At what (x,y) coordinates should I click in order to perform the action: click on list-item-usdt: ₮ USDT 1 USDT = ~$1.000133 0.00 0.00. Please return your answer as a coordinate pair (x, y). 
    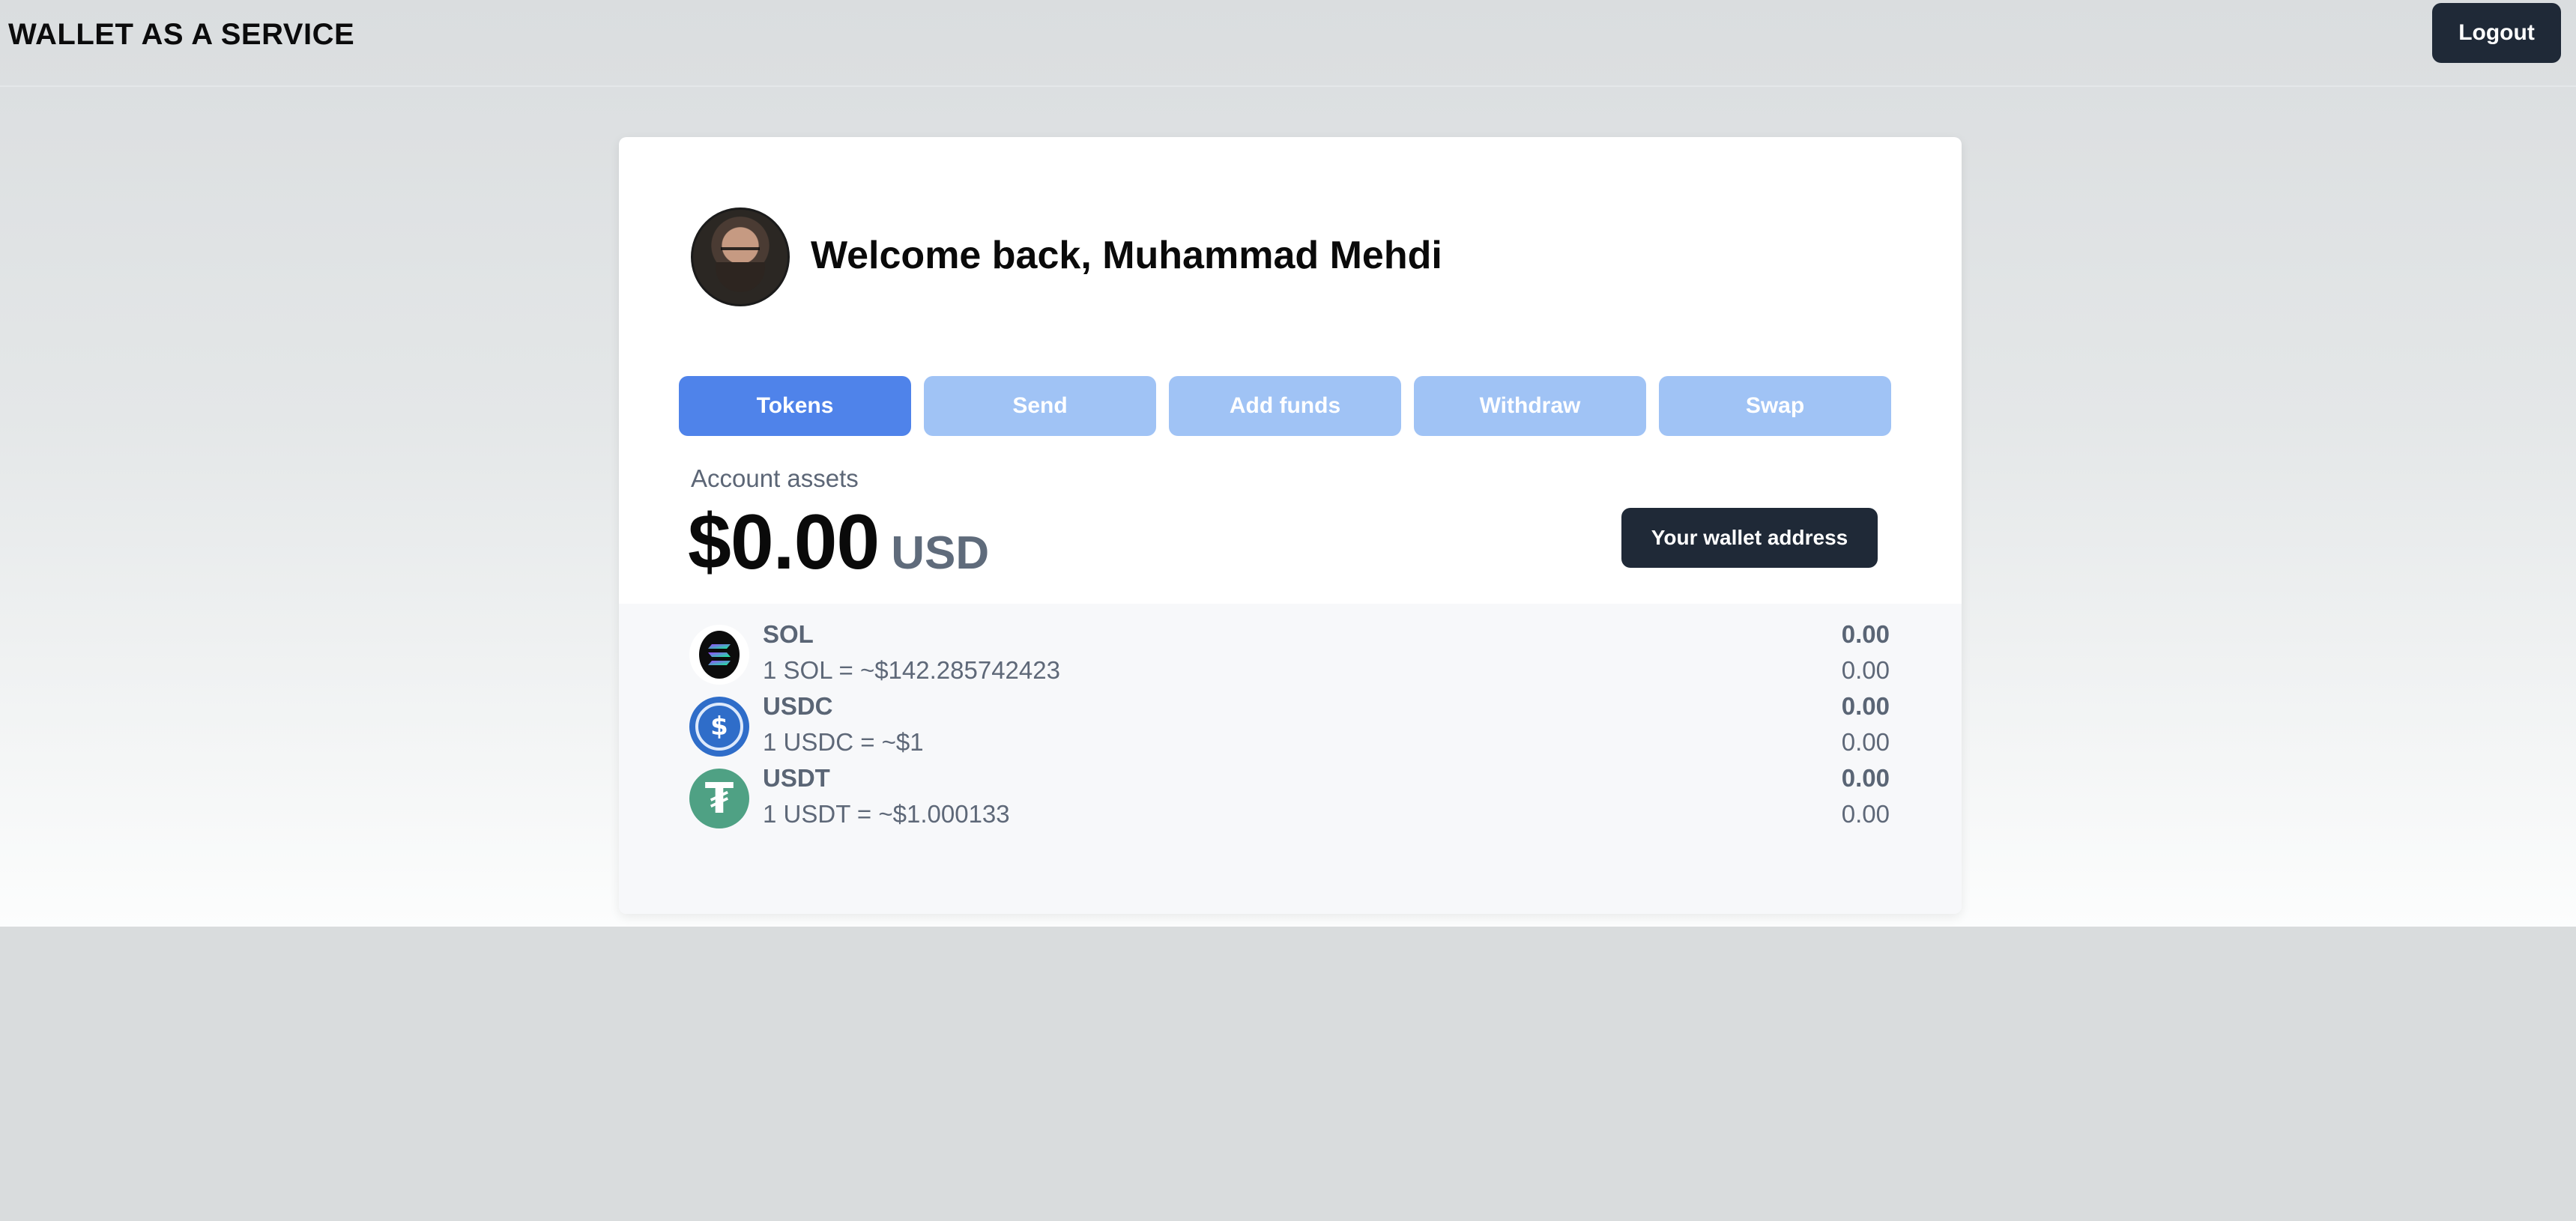
    Looking at the image, I should click on (1290, 799).